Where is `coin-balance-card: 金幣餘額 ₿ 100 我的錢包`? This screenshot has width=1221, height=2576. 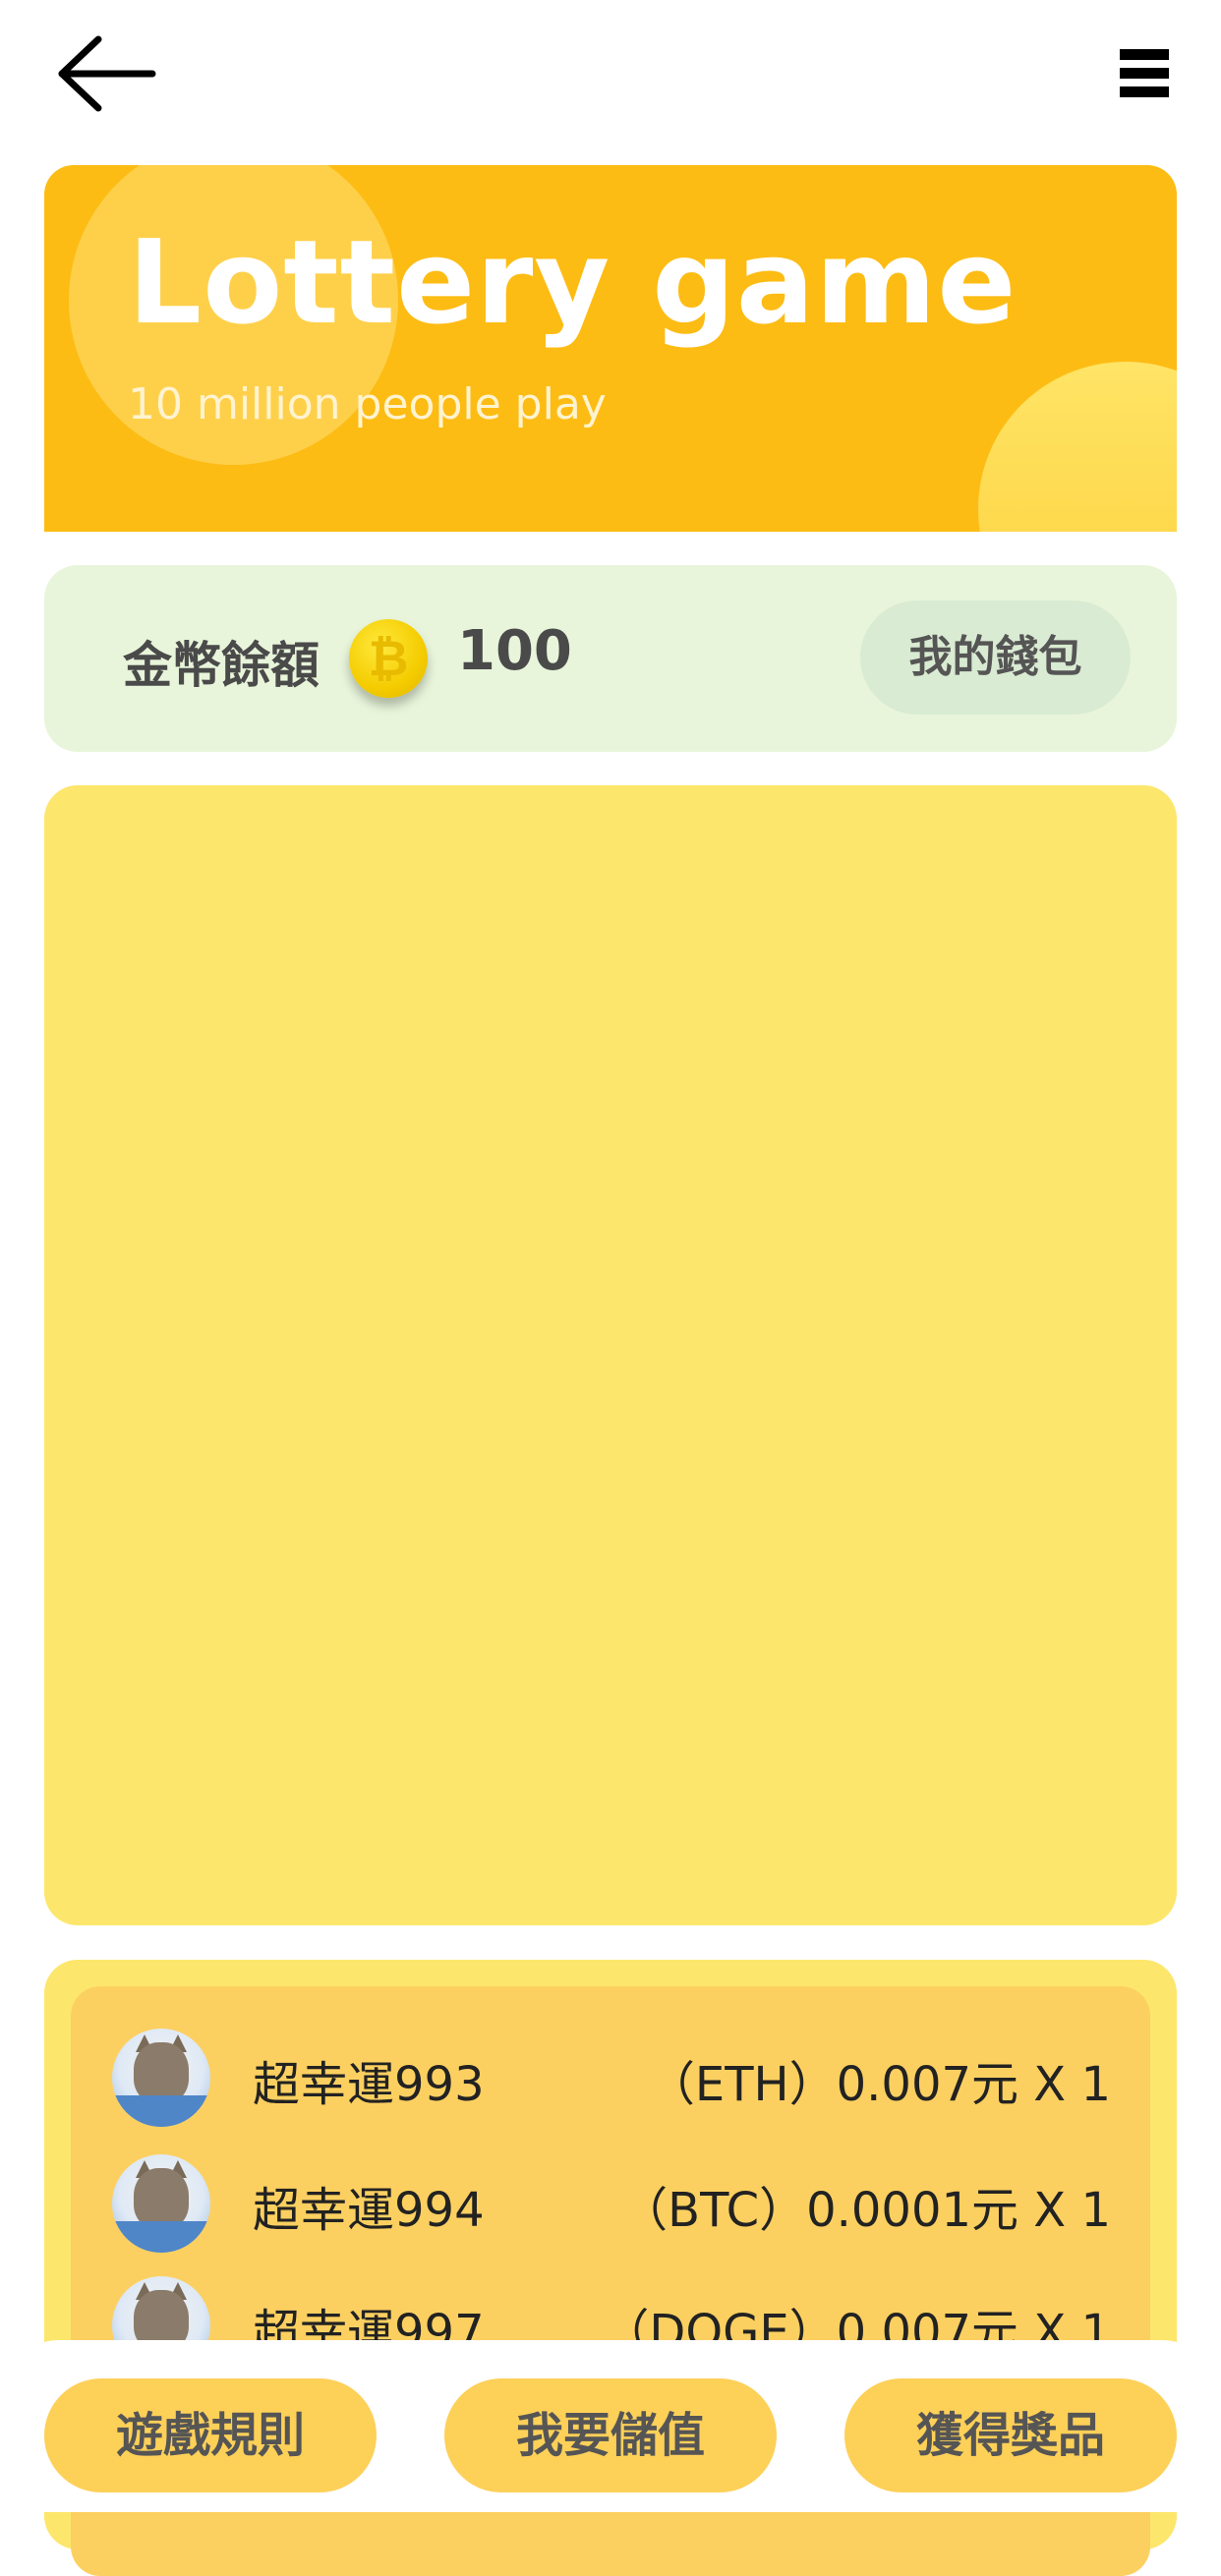 coin-balance-card: 金幣餘額 ₿ 100 我的錢包 is located at coordinates (610, 659).